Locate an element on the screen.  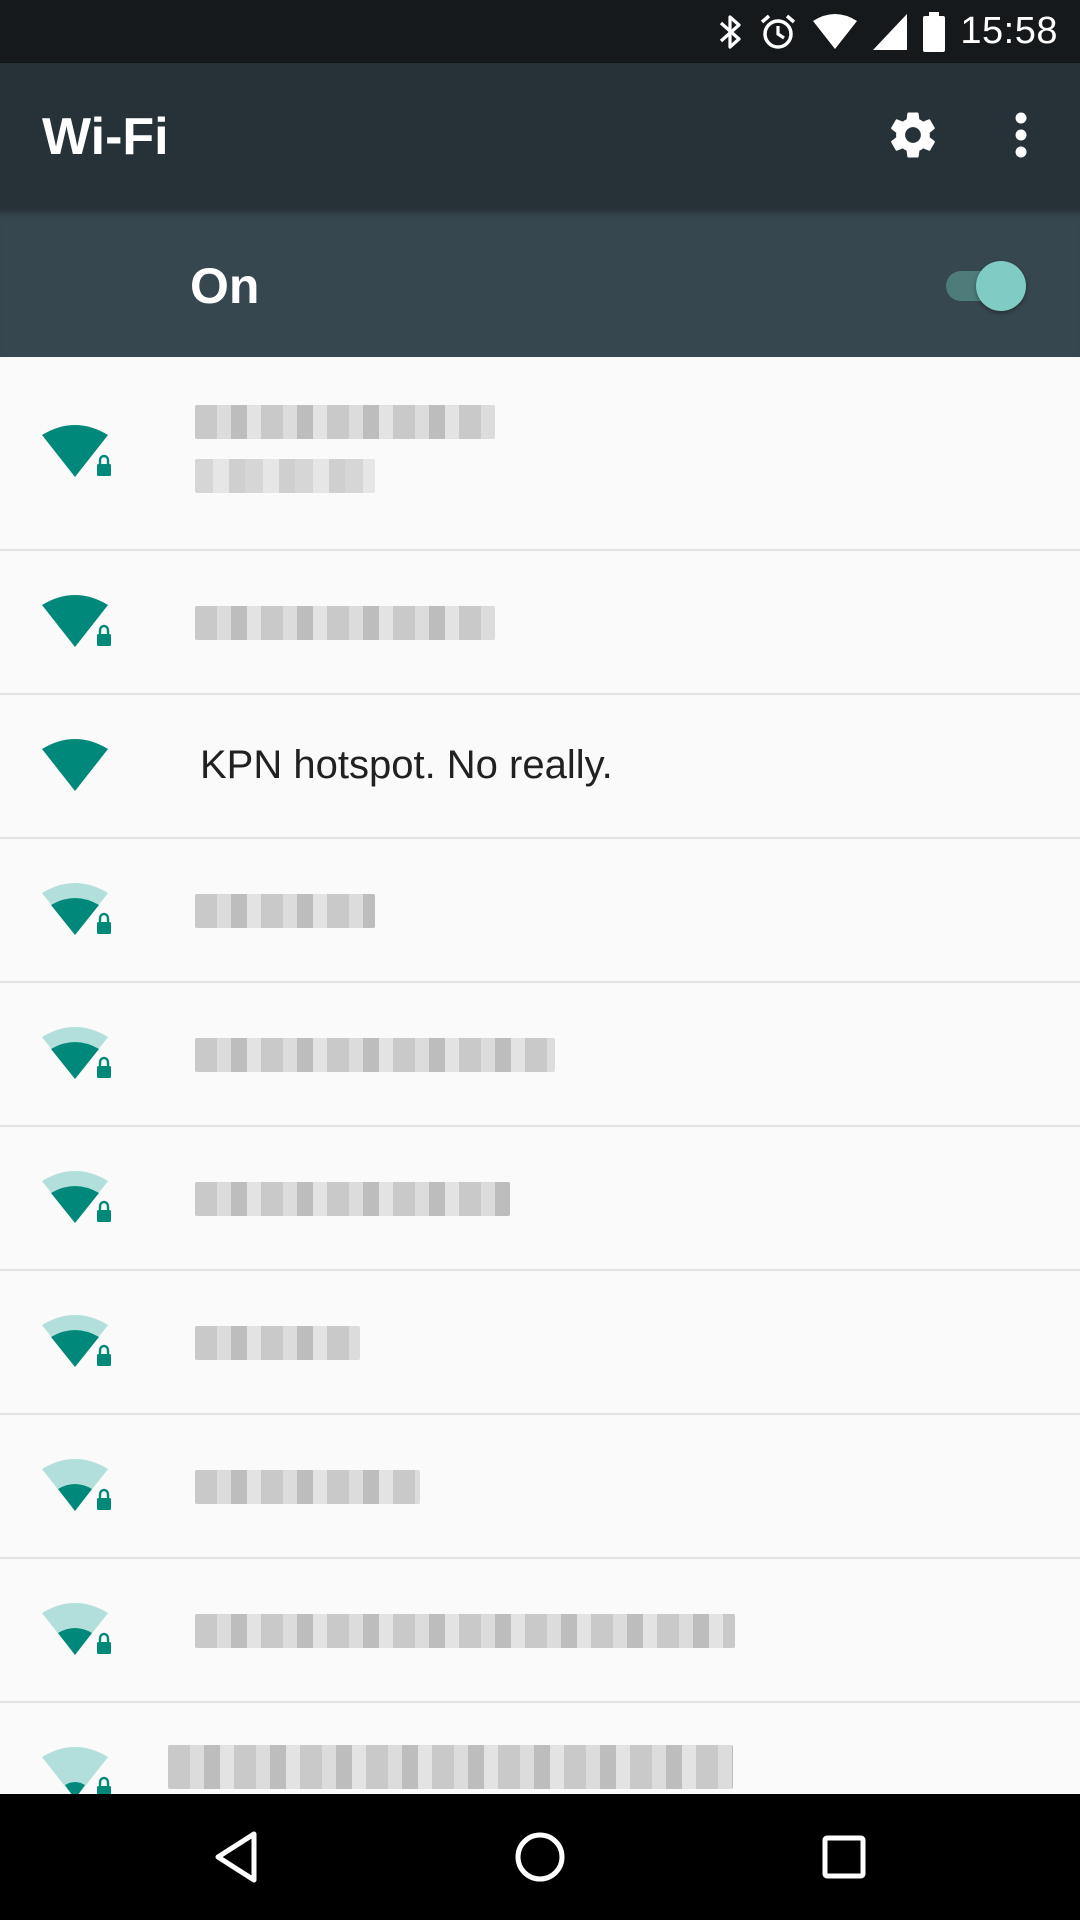
network-row: KPN hotspot. No really. is located at coordinates (540, 767).